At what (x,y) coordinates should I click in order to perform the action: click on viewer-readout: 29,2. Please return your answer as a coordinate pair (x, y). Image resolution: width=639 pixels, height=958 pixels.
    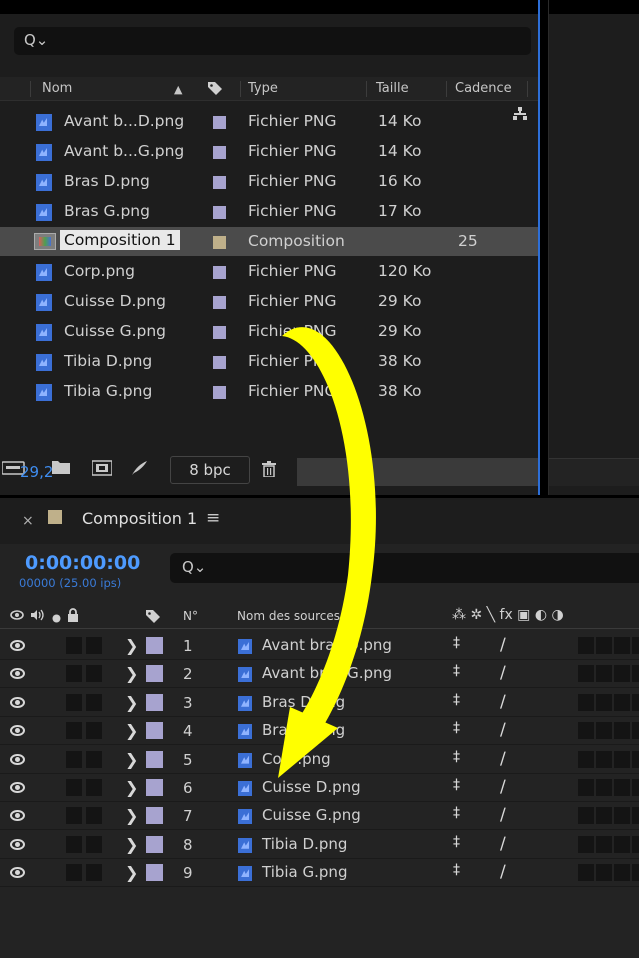
    Looking at the image, I should click on (36, 472).